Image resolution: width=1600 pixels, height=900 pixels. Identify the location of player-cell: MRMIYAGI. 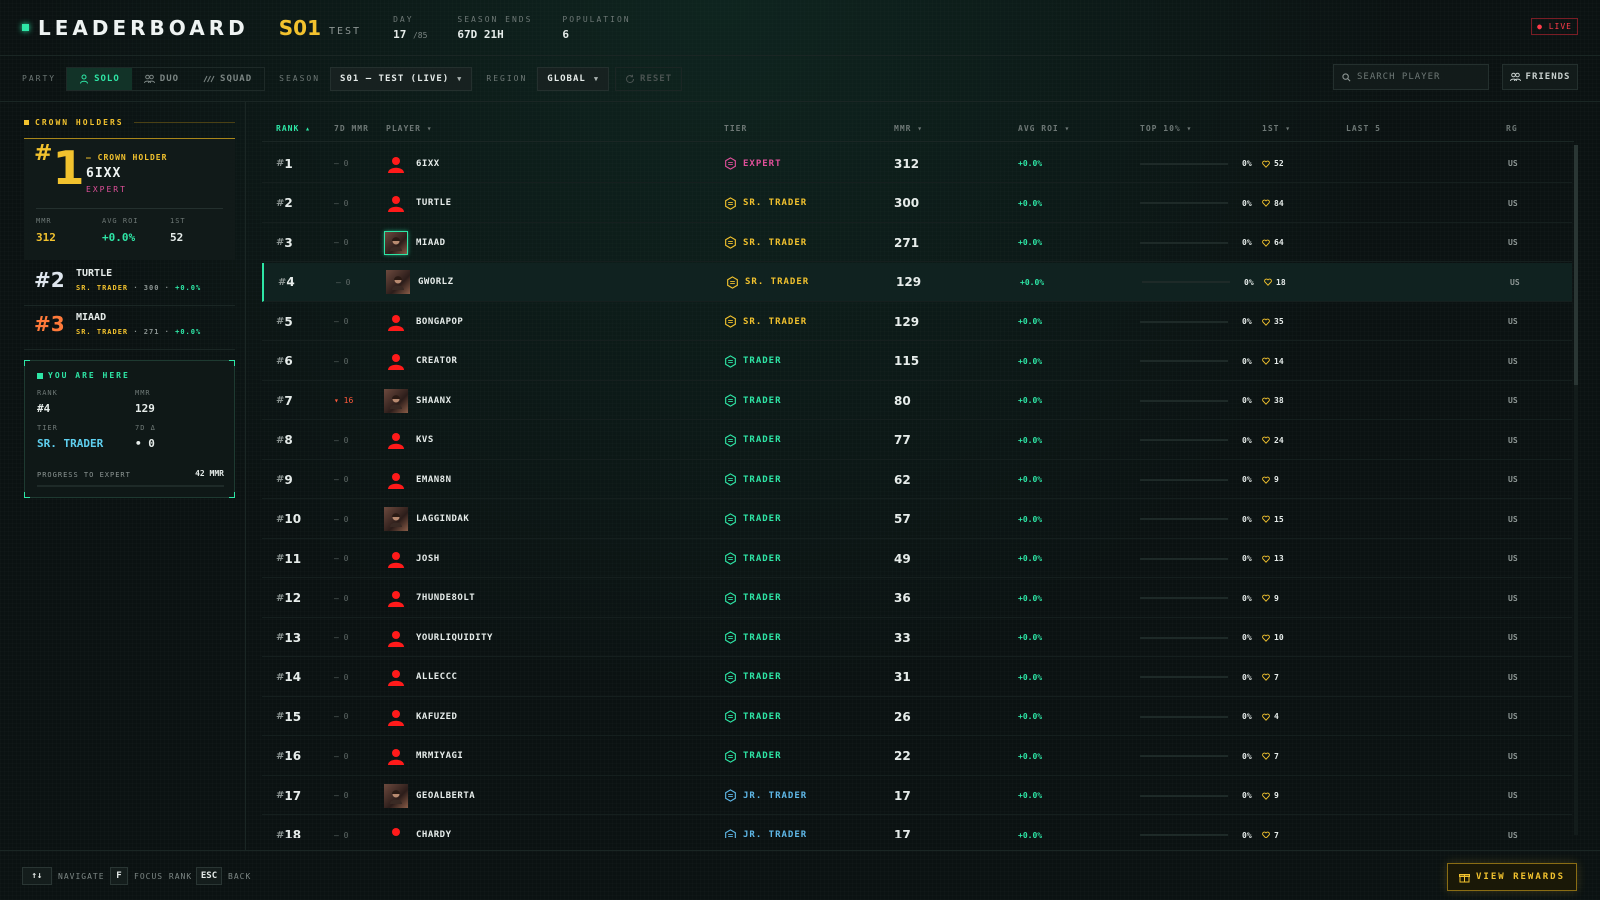
(423, 756).